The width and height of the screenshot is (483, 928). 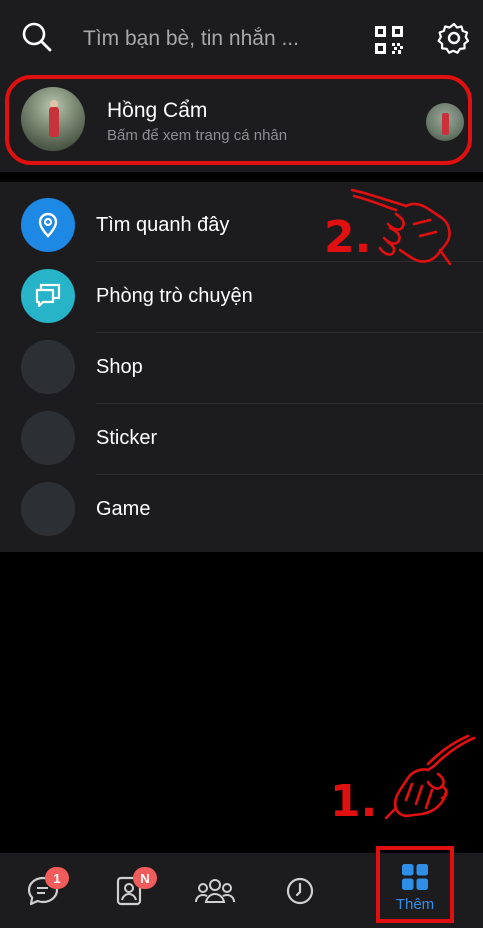 What do you see at coordinates (129, 890) in the screenshot?
I see `tab-contacts` at bounding box center [129, 890].